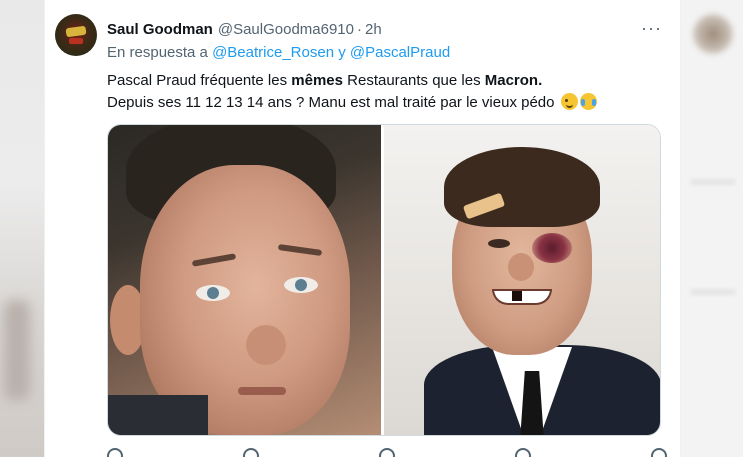  I want to click on text-segment: Restaurants que les, so click(413, 80).